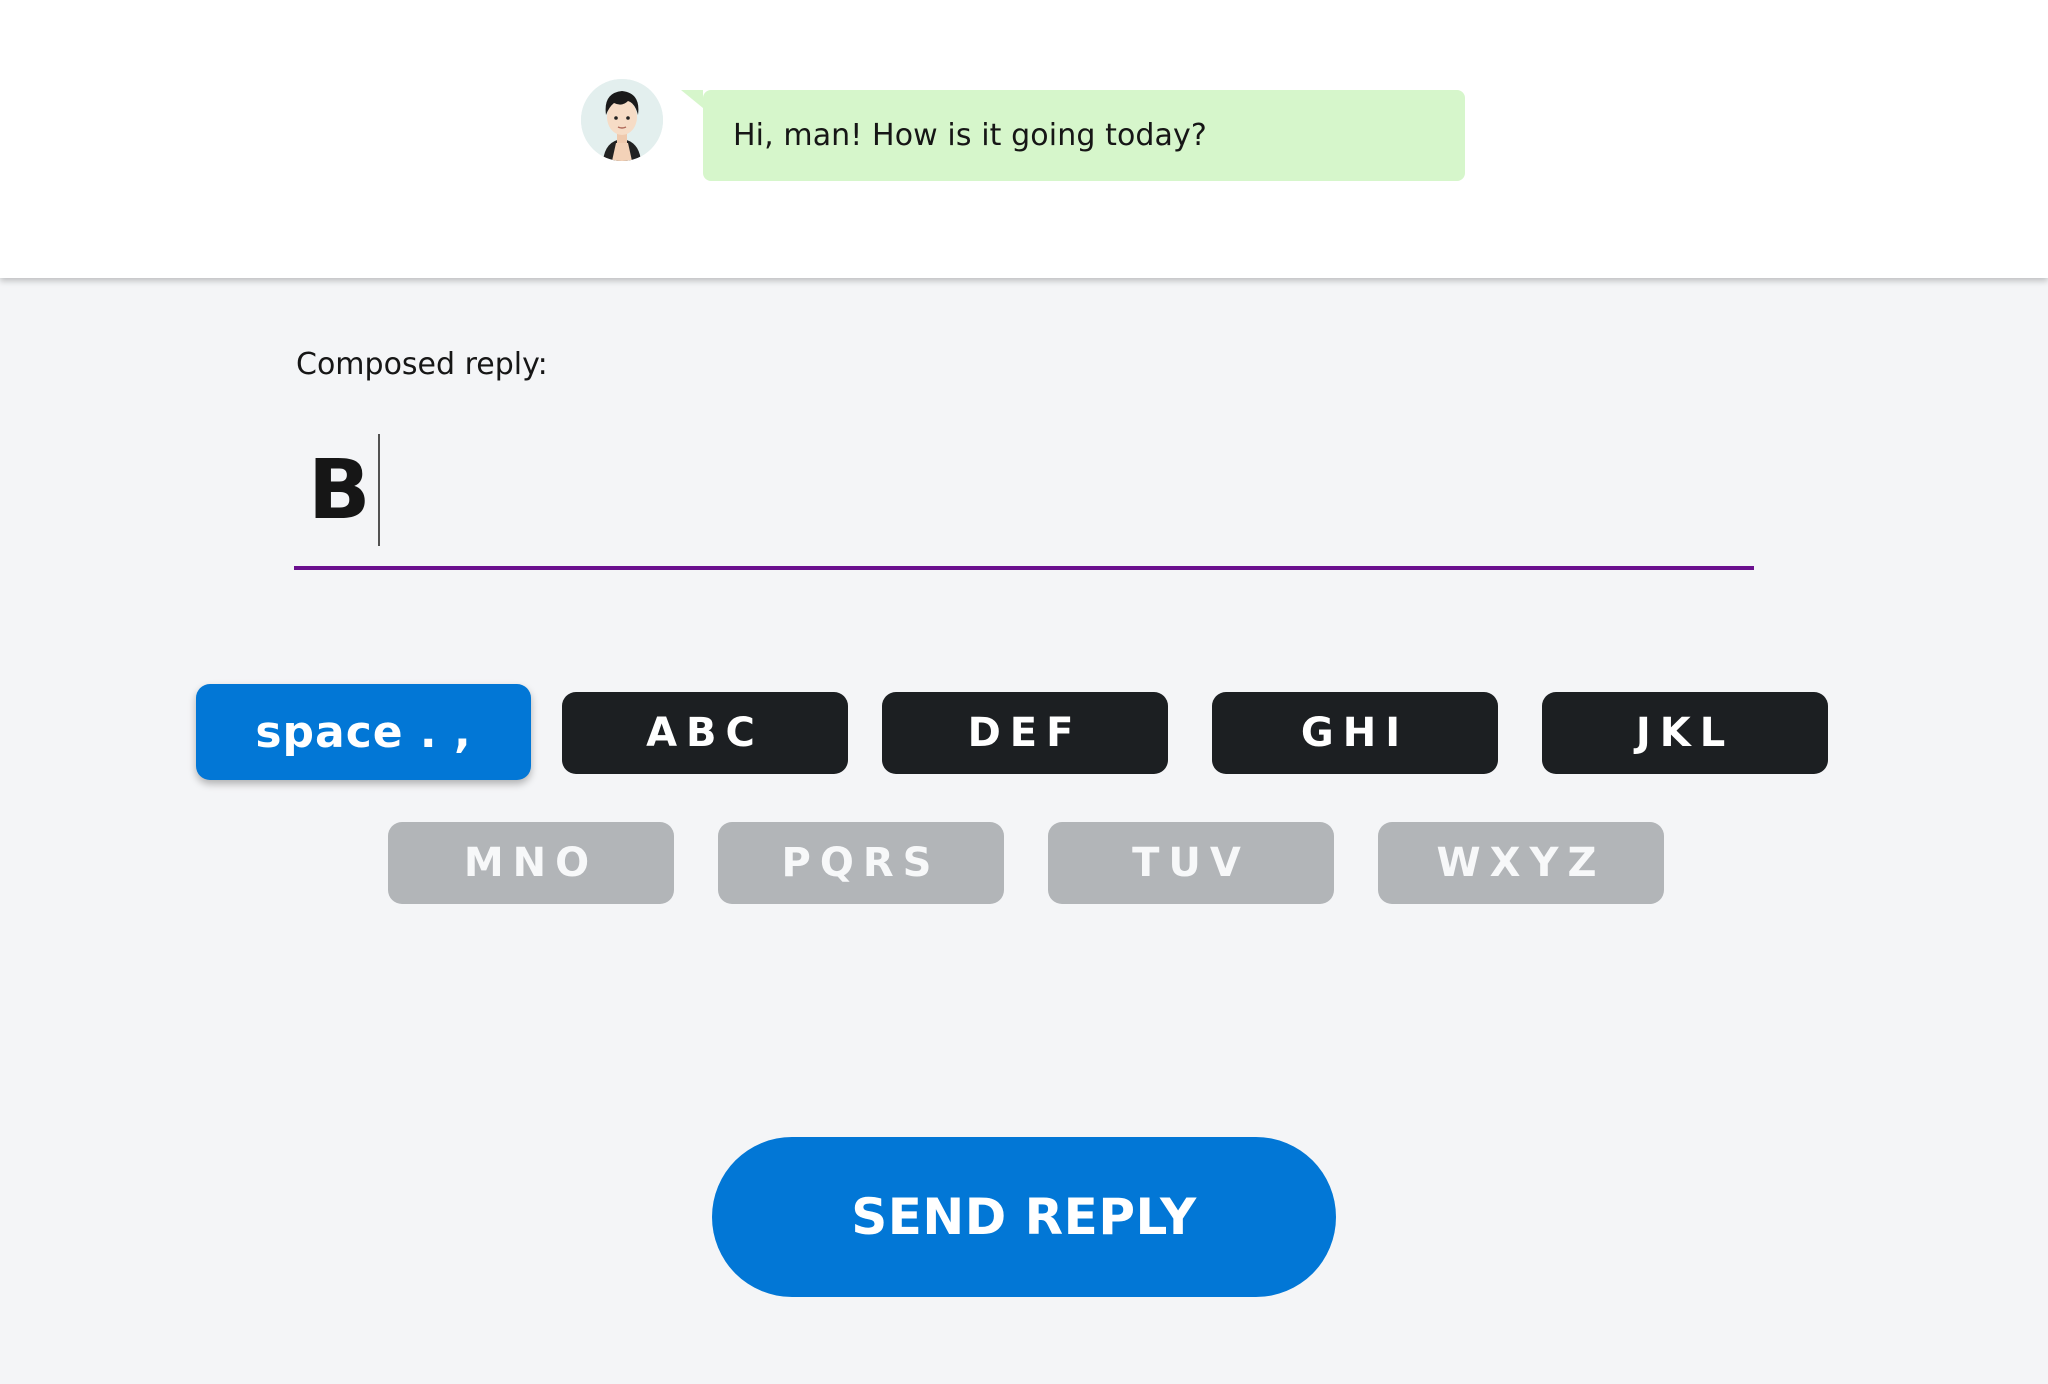 The image size is (2048, 1384). I want to click on key-def: DEF, so click(1025, 733).